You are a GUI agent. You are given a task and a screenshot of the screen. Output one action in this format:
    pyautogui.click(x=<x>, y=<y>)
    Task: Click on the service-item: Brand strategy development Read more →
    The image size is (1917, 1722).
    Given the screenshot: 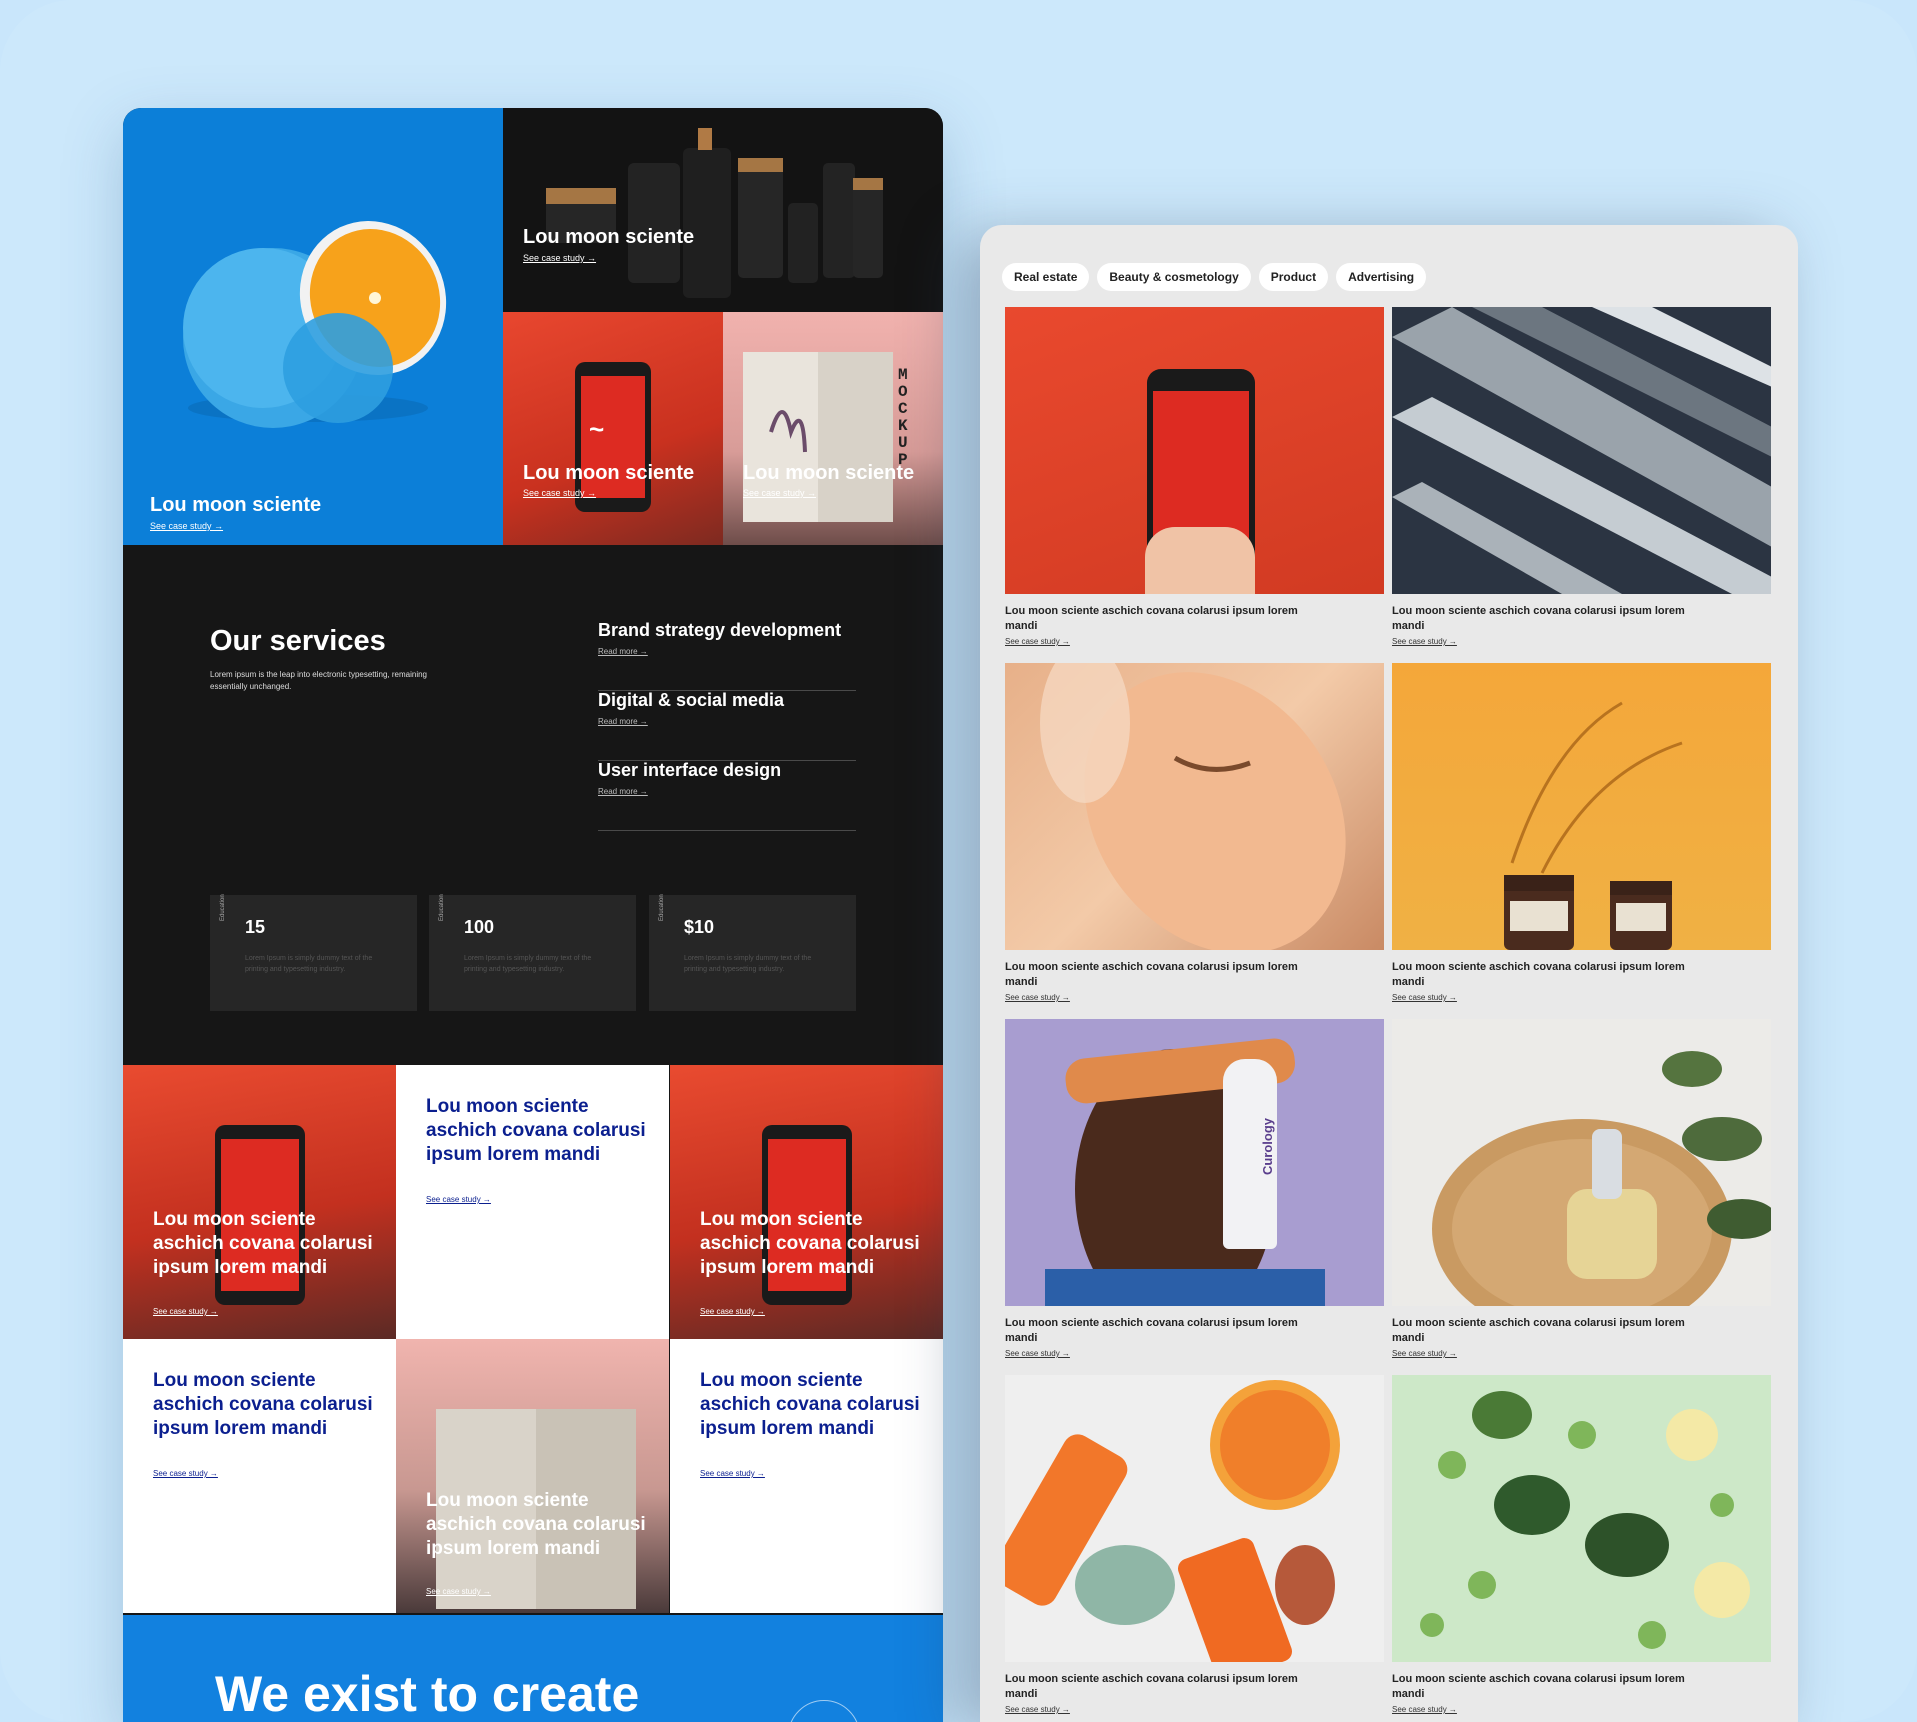 What is the action you would take?
    pyautogui.click(x=727, y=655)
    